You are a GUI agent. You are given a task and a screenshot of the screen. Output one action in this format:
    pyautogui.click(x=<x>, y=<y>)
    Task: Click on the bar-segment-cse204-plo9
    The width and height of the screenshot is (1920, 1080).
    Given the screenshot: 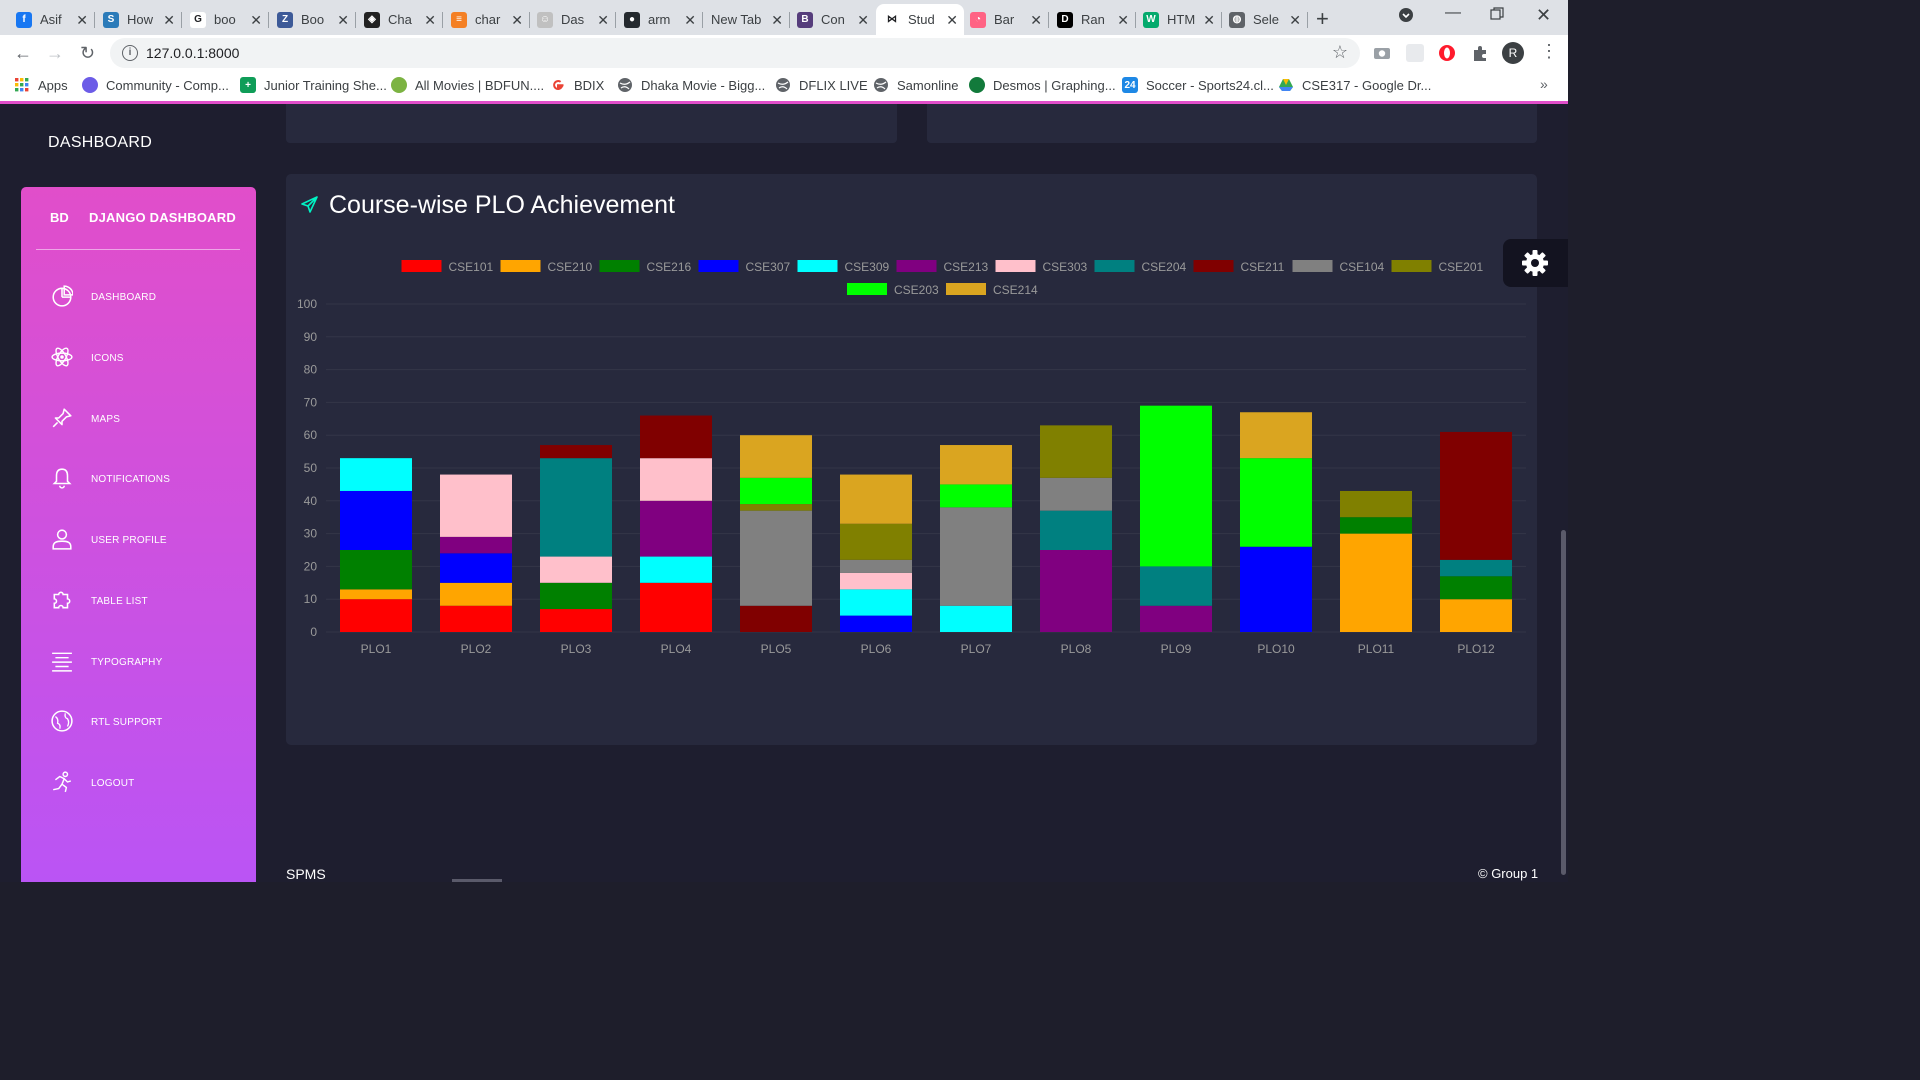 What is the action you would take?
    pyautogui.click(x=1176, y=586)
    